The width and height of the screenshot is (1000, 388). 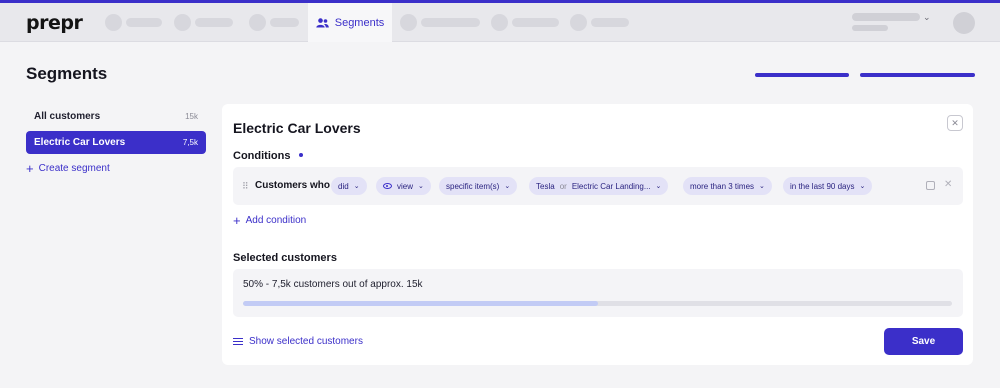 I want to click on nav-item-label: Segments, so click(x=359, y=22).